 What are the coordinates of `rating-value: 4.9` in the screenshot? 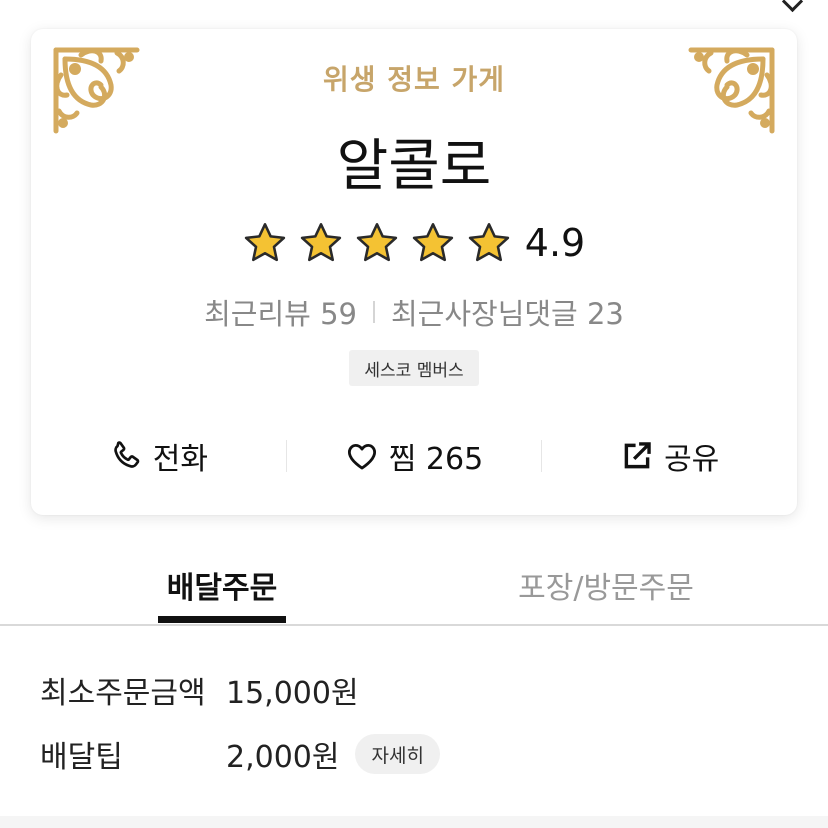 It's located at (555, 243).